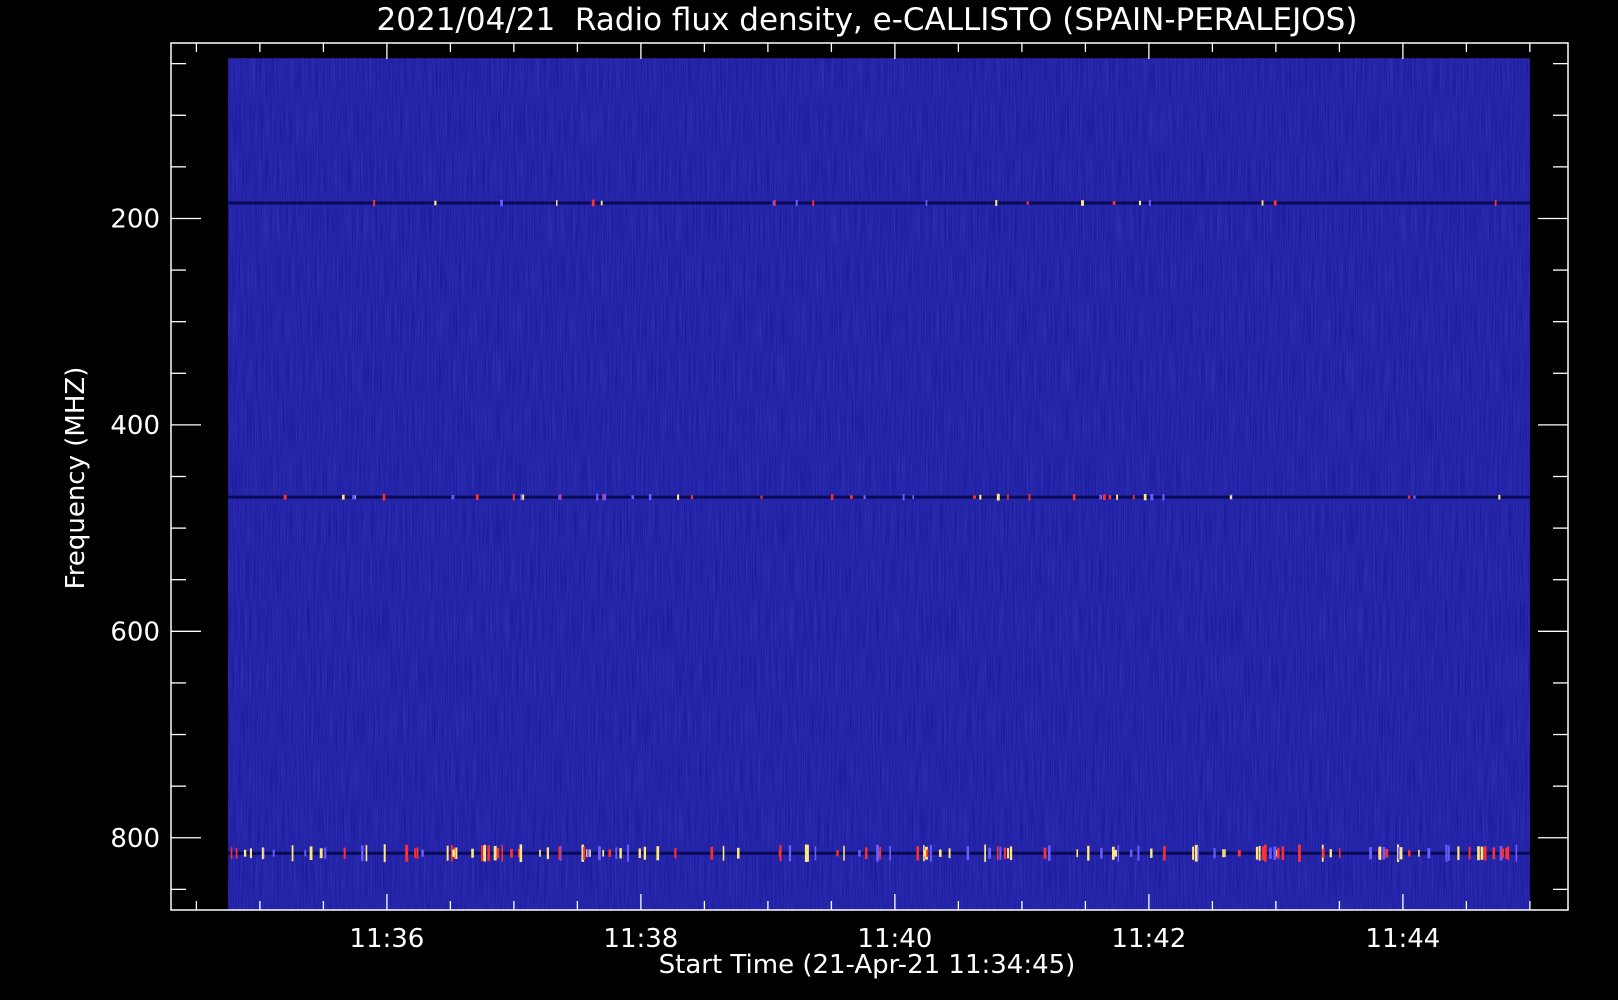 This screenshot has width=1618, height=1000. Describe the element at coordinates (76, 478) in the screenshot. I see `y-axis-label: Frequency (MHZ)` at that location.